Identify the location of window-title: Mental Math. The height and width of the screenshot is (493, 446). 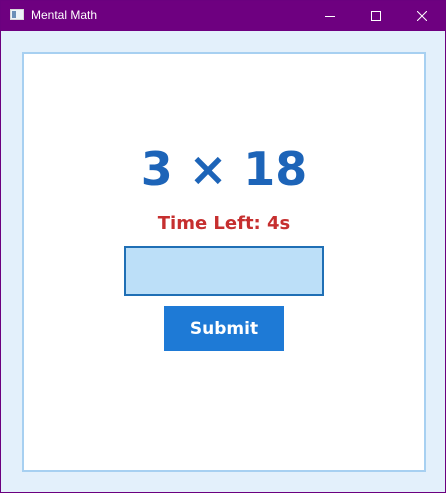
(64, 15).